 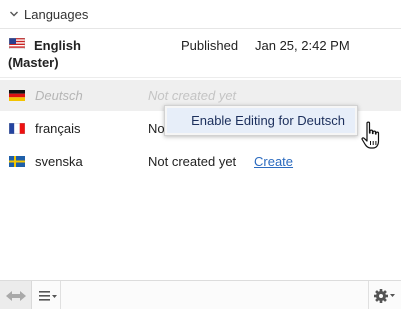 I want to click on language-name: svenska, so click(x=59, y=161).